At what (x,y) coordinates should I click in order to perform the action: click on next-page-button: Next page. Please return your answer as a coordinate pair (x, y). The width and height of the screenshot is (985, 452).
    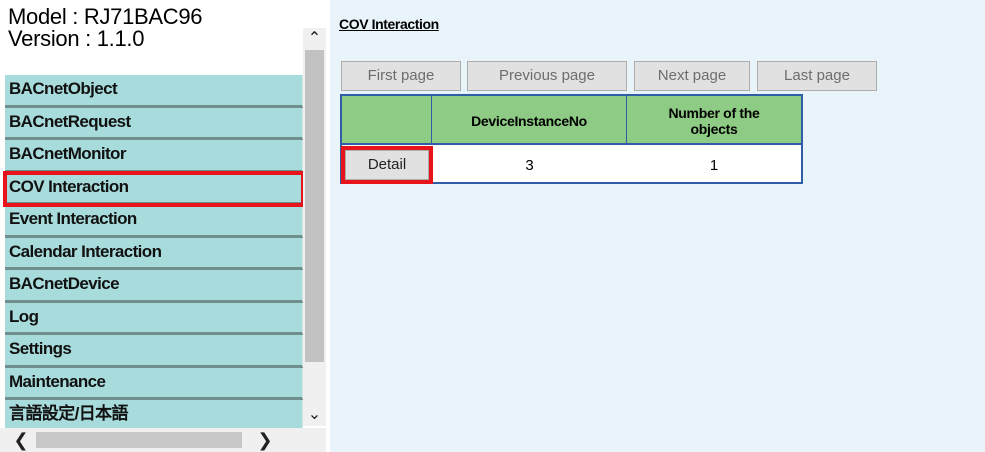
    Looking at the image, I should click on (692, 76).